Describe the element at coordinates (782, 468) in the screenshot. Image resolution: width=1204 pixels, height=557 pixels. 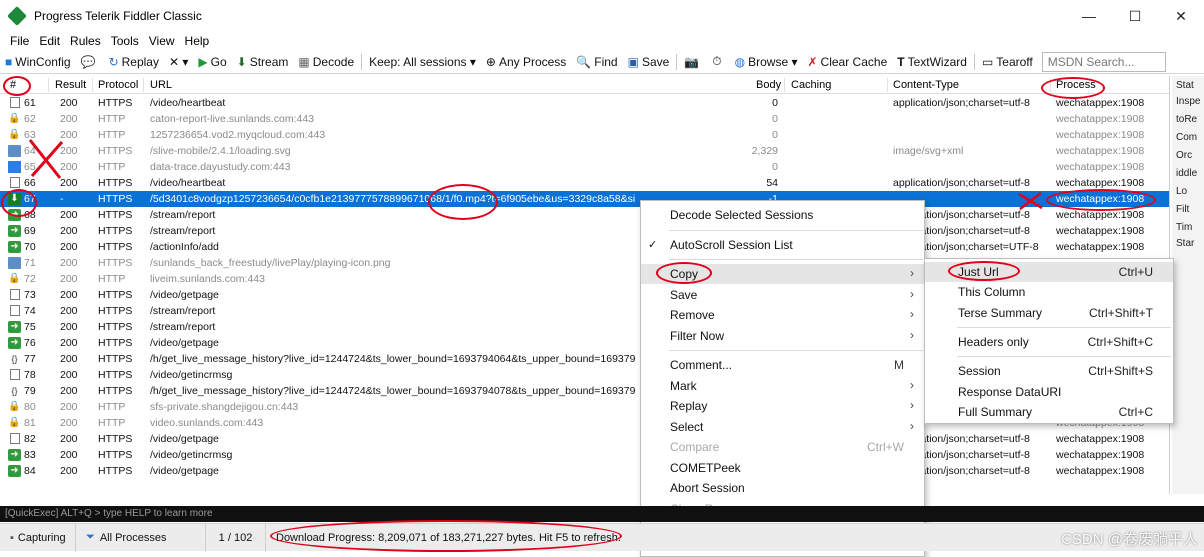
I see `context-menu-cometpeek: COMETPeek` at that location.